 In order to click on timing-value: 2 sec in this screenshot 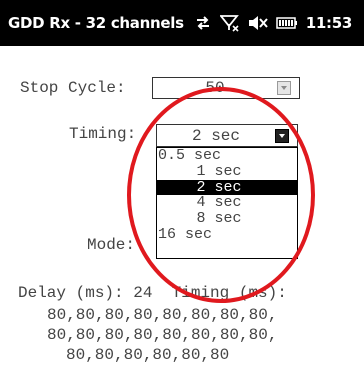, I will do `click(215, 135)`.